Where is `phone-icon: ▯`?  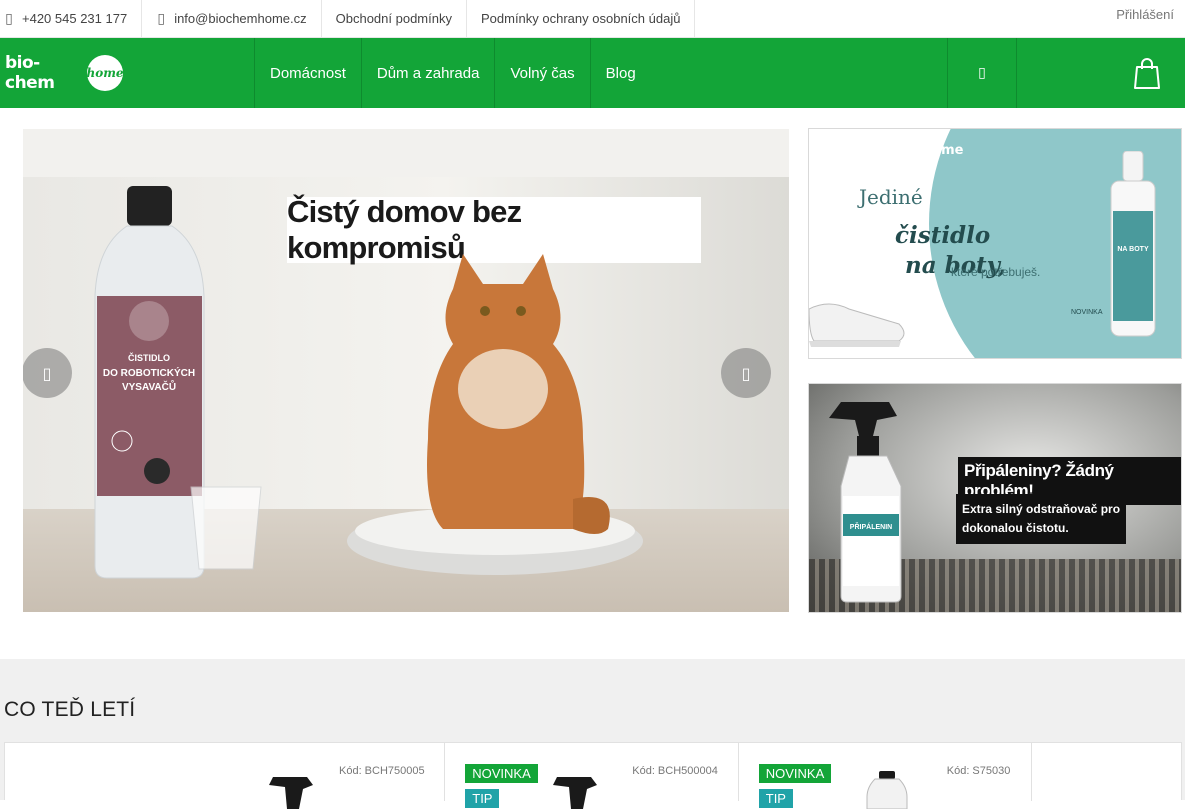
phone-icon: ▯ is located at coordinates (9, 18).